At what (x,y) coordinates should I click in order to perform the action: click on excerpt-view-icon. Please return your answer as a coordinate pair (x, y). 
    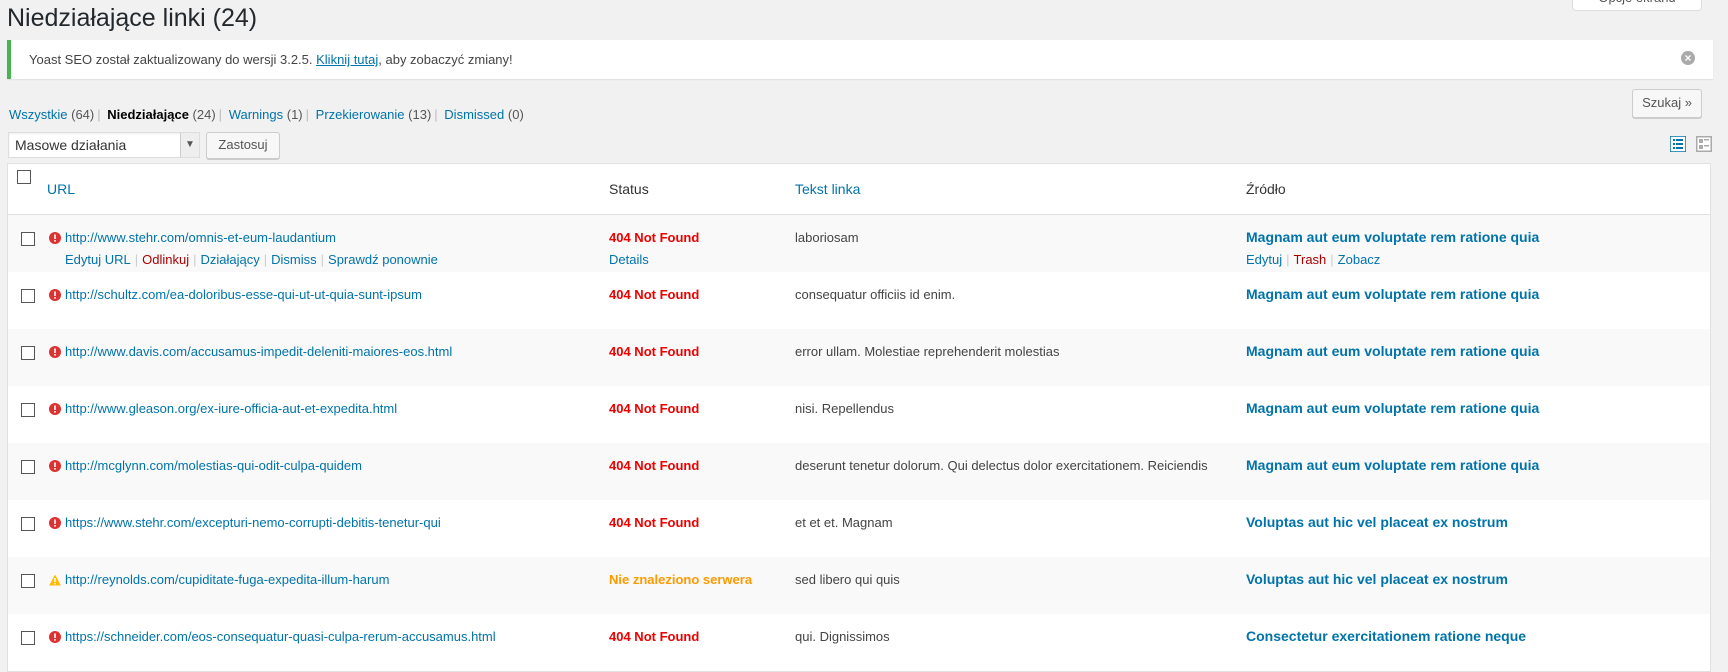
    Looking at the image, I should click on (1704, 144).